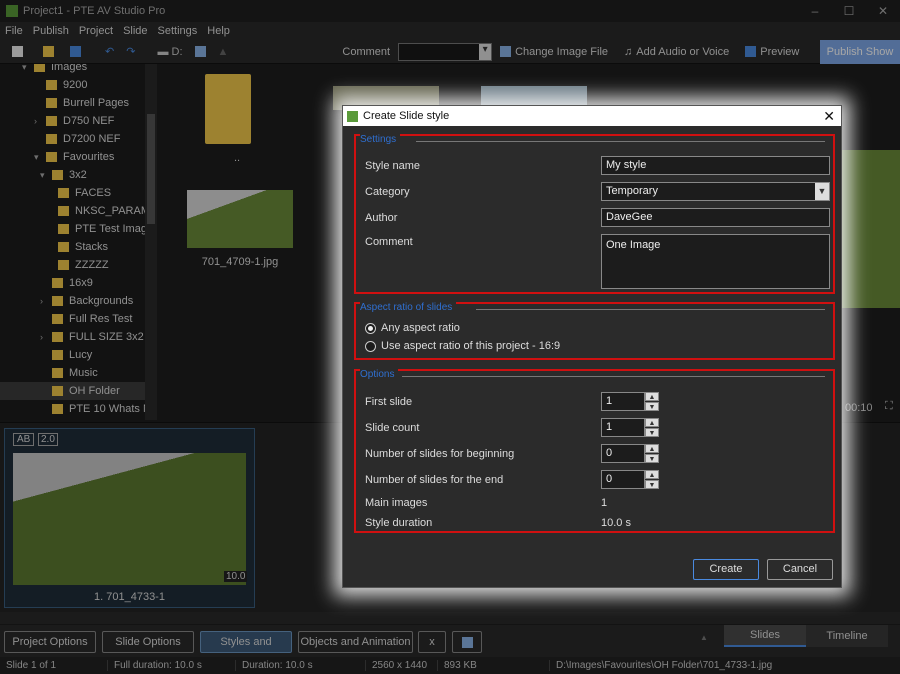 The height and width of the screenshot is (674, 900). Describe the element at coordinates (616, 523) in the screenshot. I see `style-duration-value: 10.0 s` at that location.